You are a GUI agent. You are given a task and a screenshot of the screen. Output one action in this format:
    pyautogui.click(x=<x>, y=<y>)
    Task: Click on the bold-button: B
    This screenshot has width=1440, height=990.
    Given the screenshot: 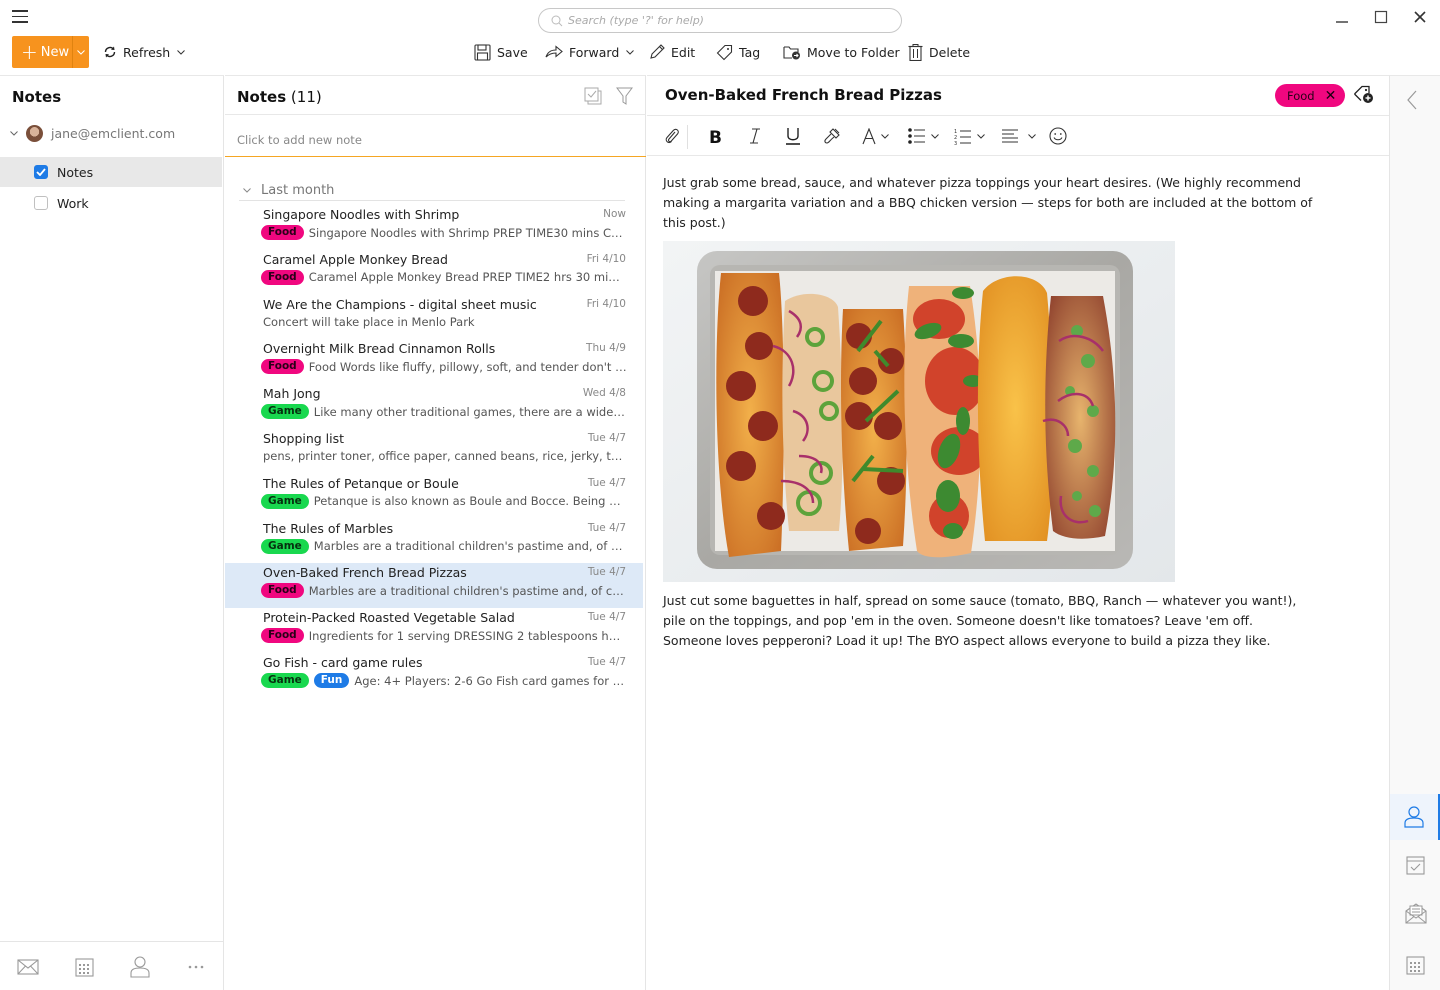 What is the action you would take?
    pyautogui.click(x=716, y=136)
    